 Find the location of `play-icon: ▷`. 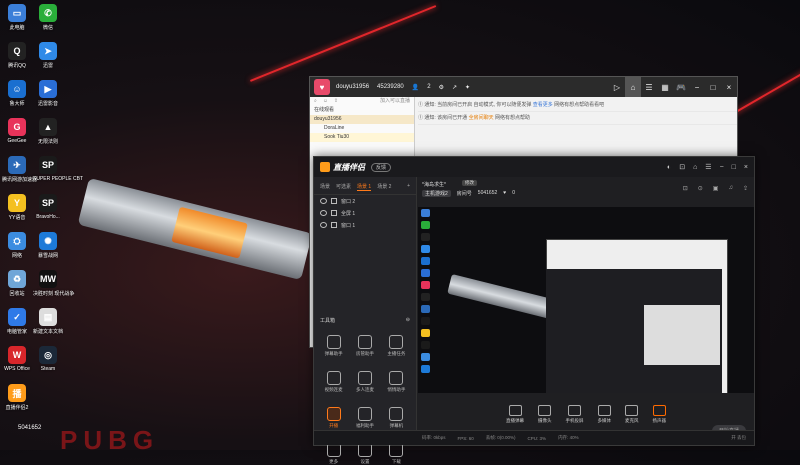

play-icon: ▷ is located at coordinates (617, 87).